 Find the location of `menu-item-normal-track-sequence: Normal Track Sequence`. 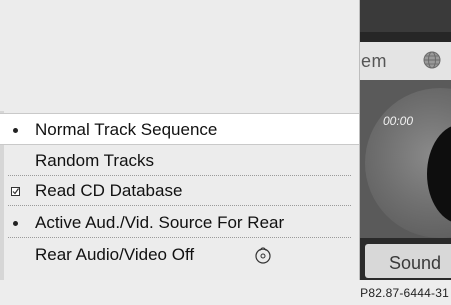

menu-item-normal-track-sequence: Normal Track Sequence is located at coordinates (179, 129).